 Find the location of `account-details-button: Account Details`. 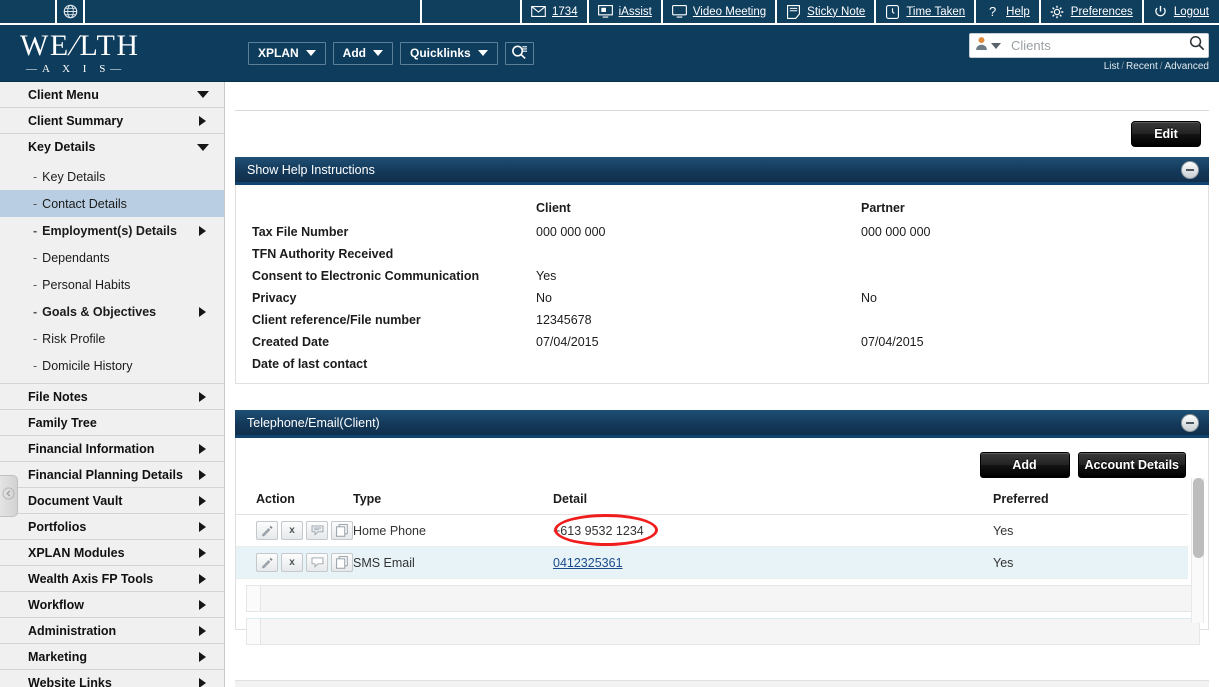

account-details-button: Account Details is located at coordinates (1131, 465).